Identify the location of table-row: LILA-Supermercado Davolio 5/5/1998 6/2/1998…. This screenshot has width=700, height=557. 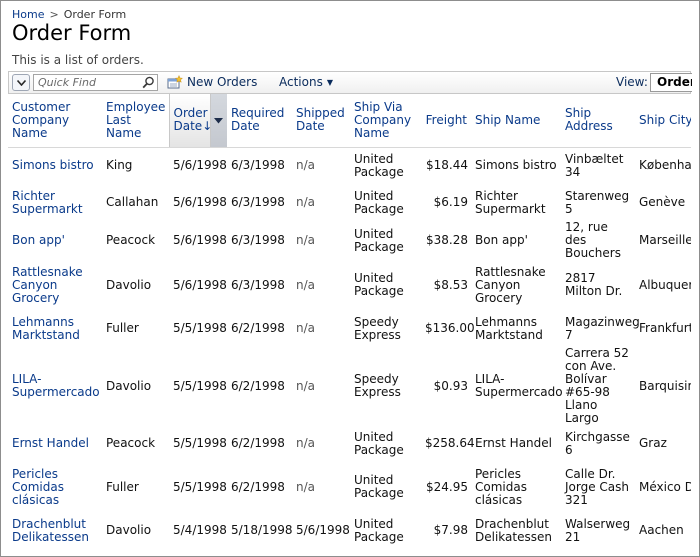
(349, 386).